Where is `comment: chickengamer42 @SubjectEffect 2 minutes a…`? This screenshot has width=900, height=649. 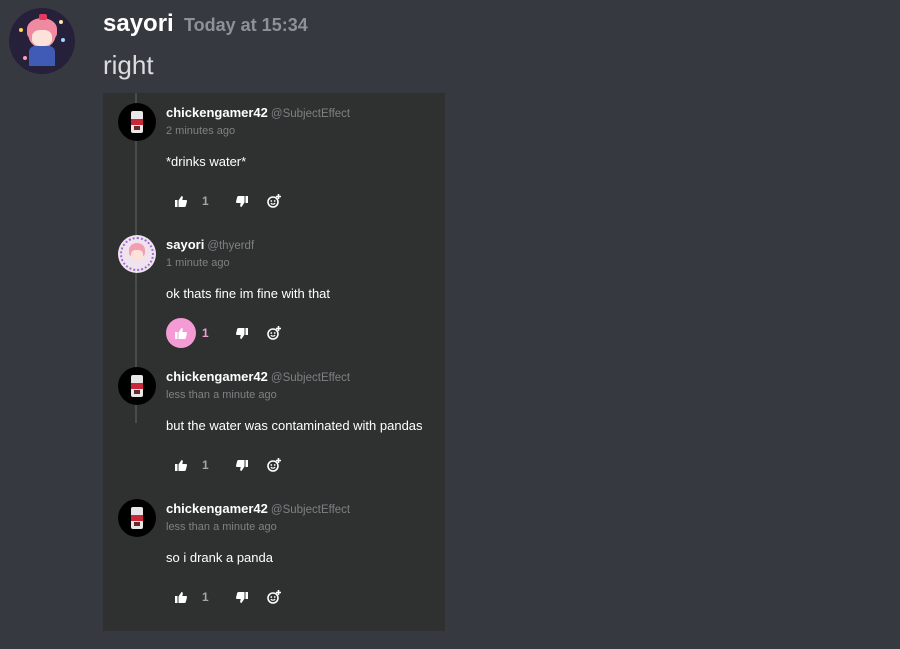 comment: chickengamer42 @SubjectEffect 2 minutes a… is located at coordinates (274, 159).